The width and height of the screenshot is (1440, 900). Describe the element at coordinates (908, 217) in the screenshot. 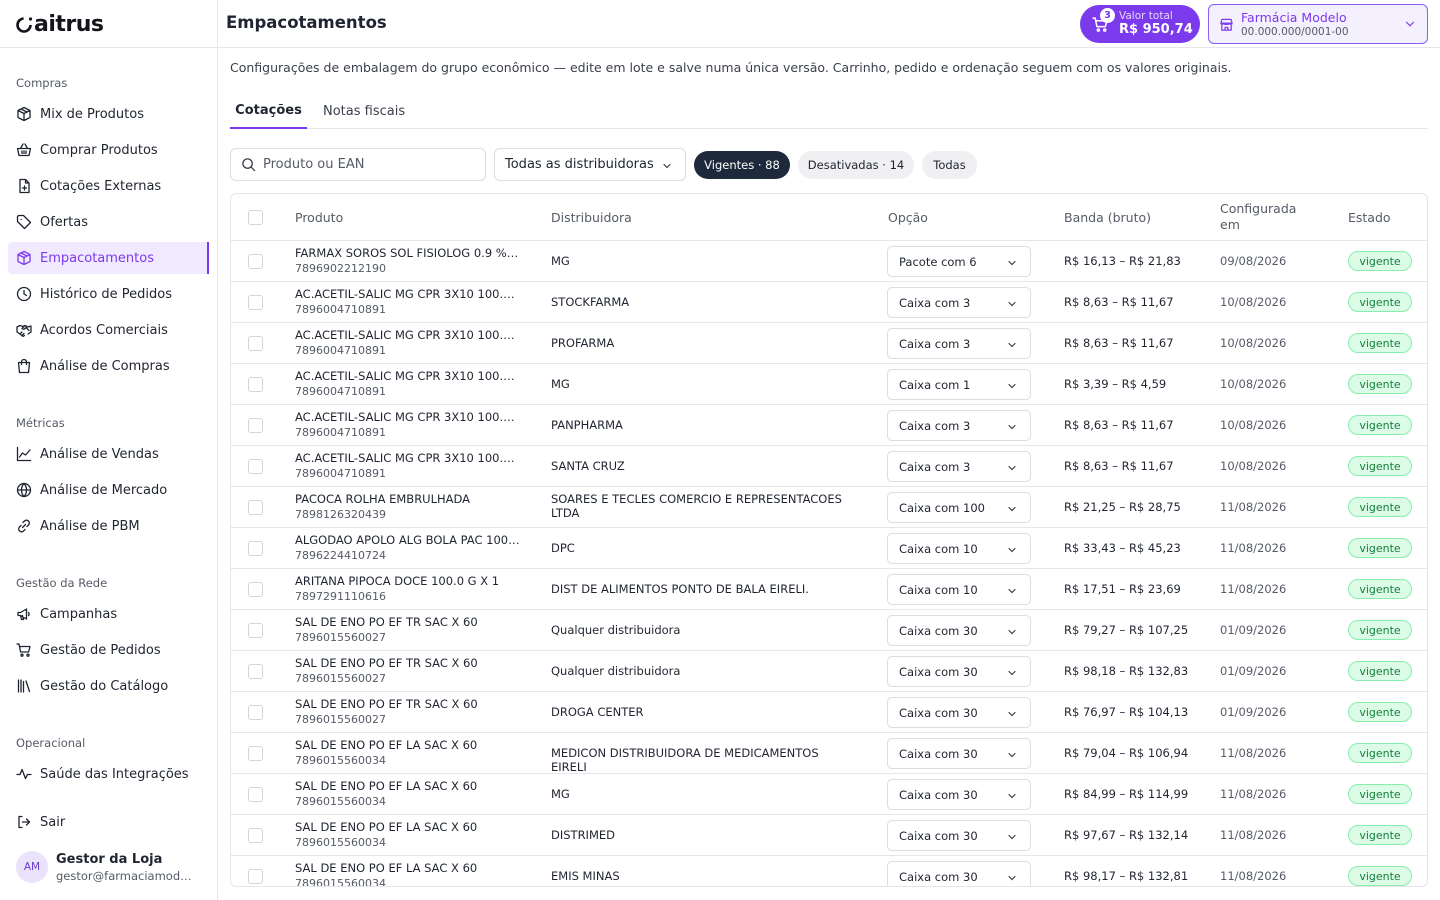

I see `column-header-option: Opção` at that location.